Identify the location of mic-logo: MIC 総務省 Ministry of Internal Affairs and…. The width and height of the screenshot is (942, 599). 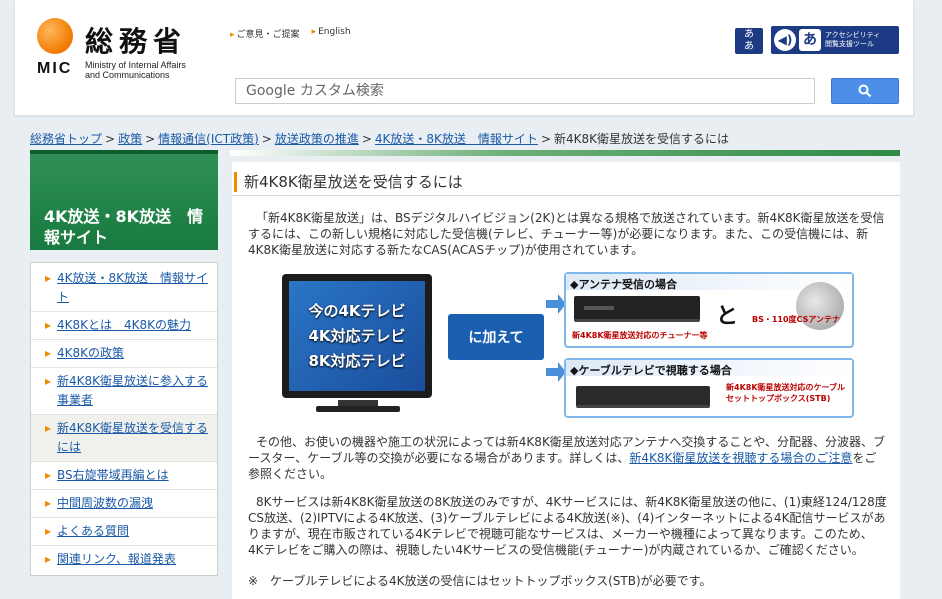
(132, 53).